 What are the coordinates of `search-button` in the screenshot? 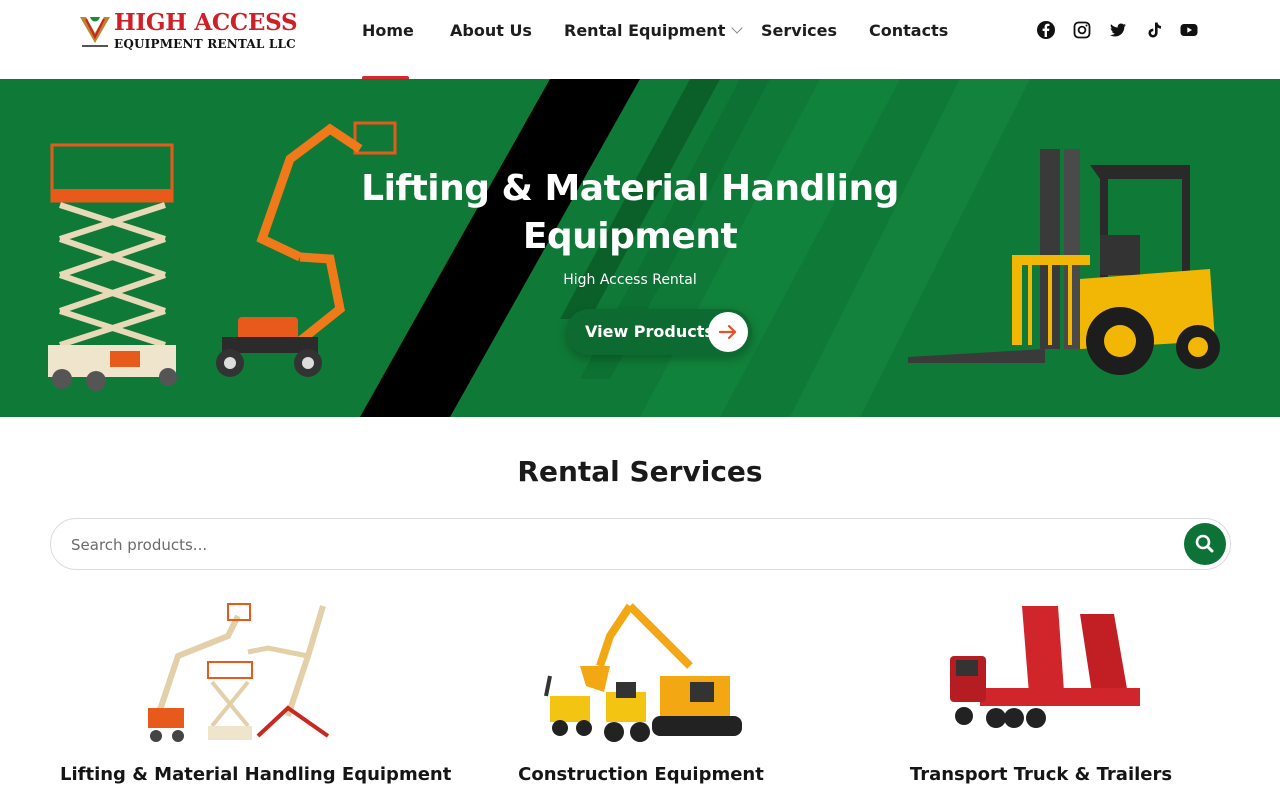 It's located at (1205, 544).